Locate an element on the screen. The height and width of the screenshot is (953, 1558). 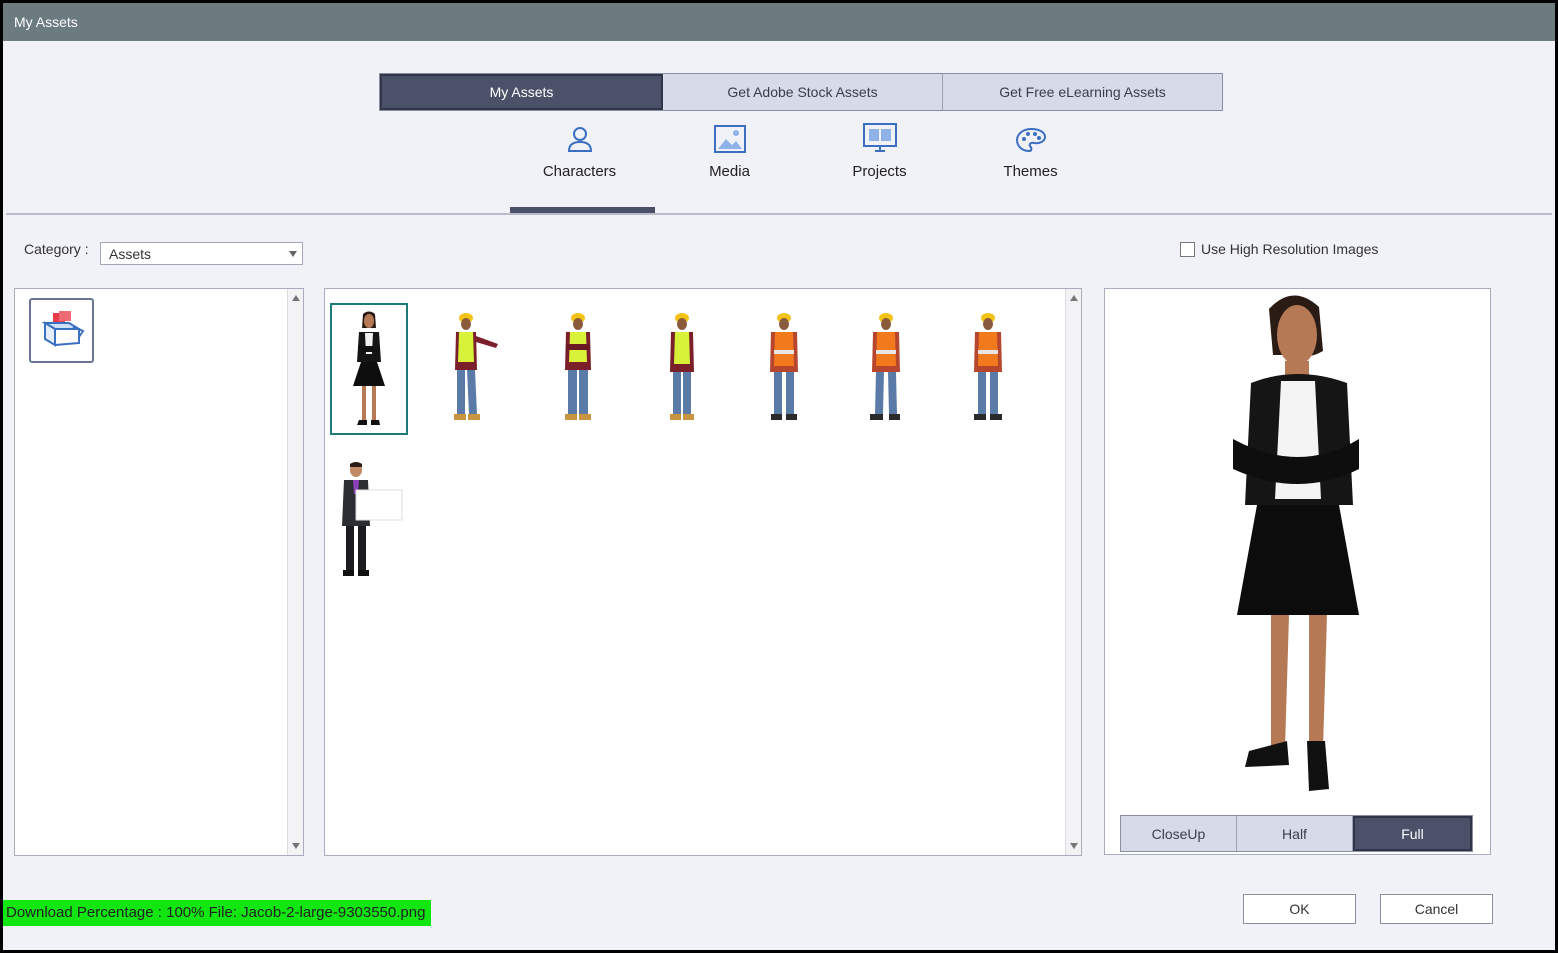
view-mode-tabs: CloseUp Half Full is located at coordinates (1296, 833).